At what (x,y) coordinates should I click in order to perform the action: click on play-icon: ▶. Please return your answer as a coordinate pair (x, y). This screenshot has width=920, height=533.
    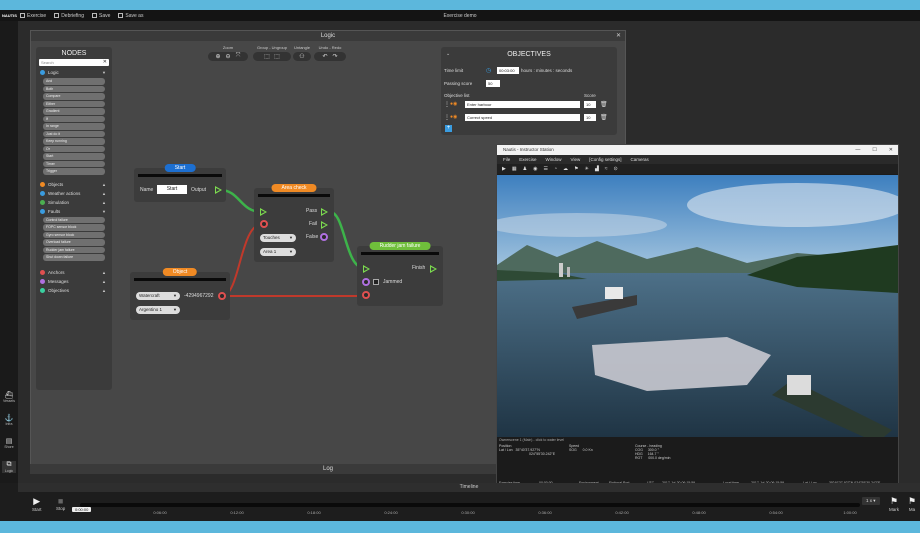
    Looking at the image, I should click on (504, 169).